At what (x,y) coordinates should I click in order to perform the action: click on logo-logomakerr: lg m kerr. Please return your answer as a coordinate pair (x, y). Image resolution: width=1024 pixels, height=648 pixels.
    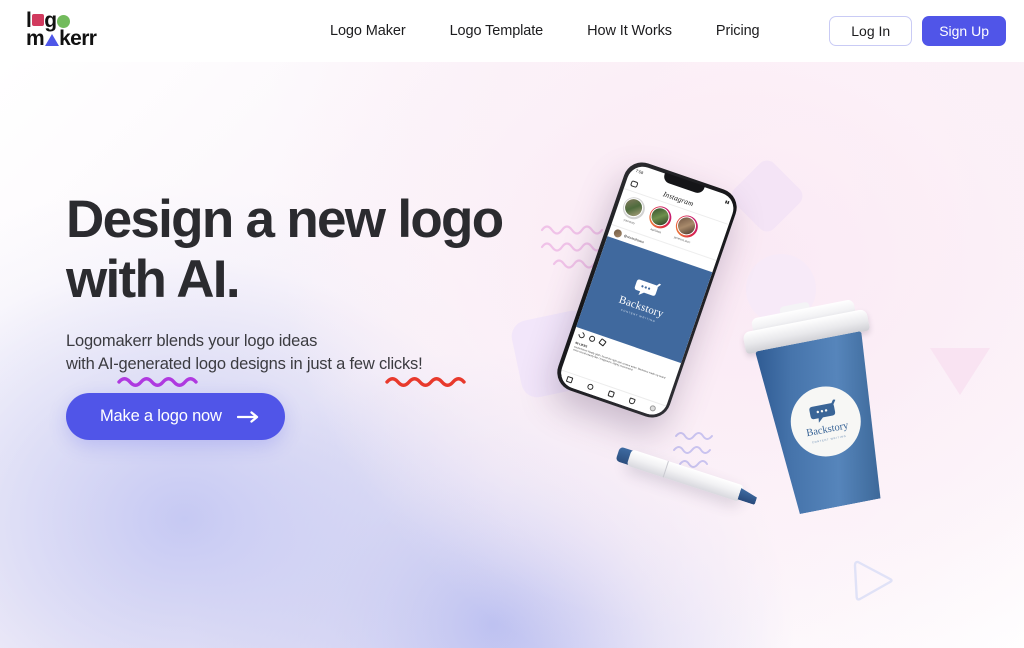
    Looking at the image, I should click on (69, 31).